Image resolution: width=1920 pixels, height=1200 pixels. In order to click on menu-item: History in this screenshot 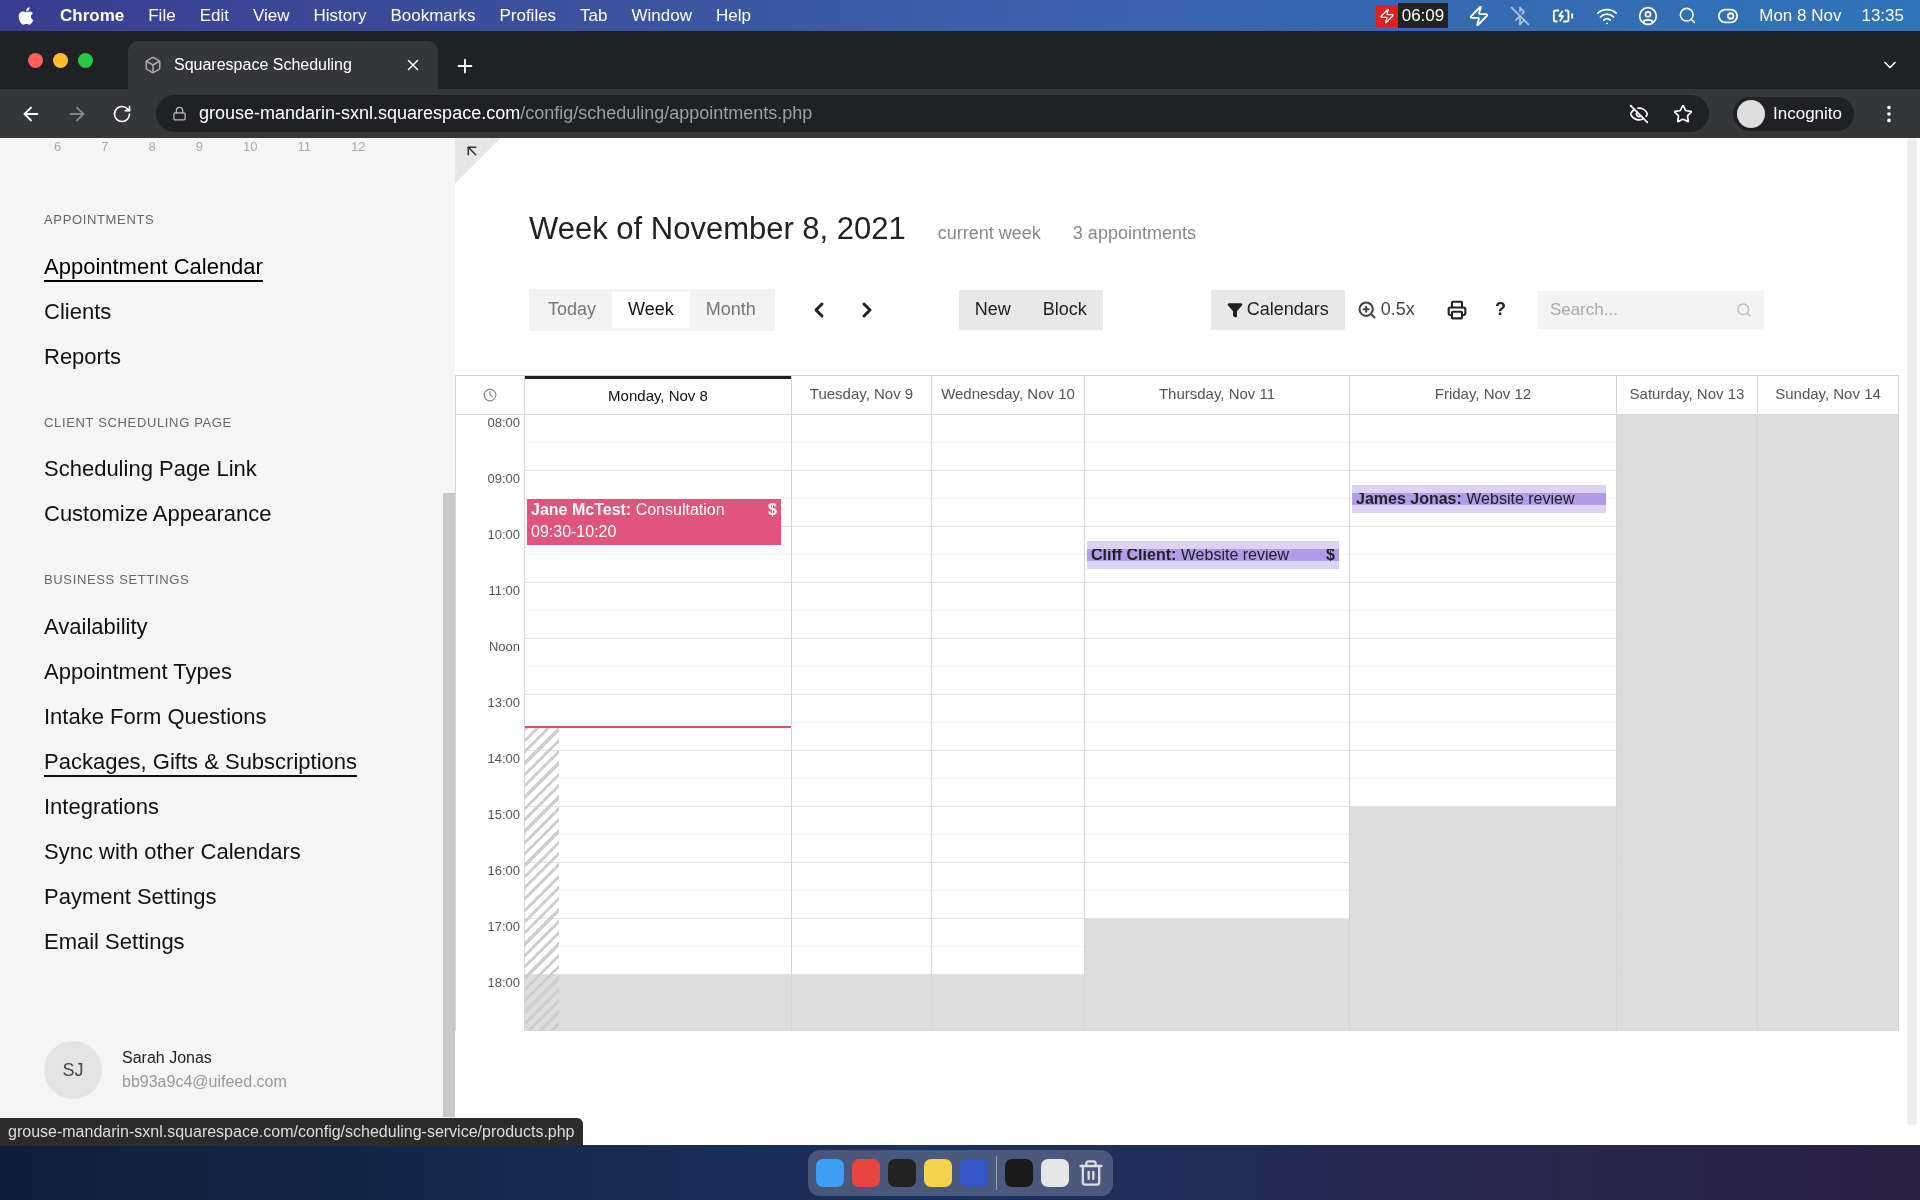, I will do `click(340, 15)`.